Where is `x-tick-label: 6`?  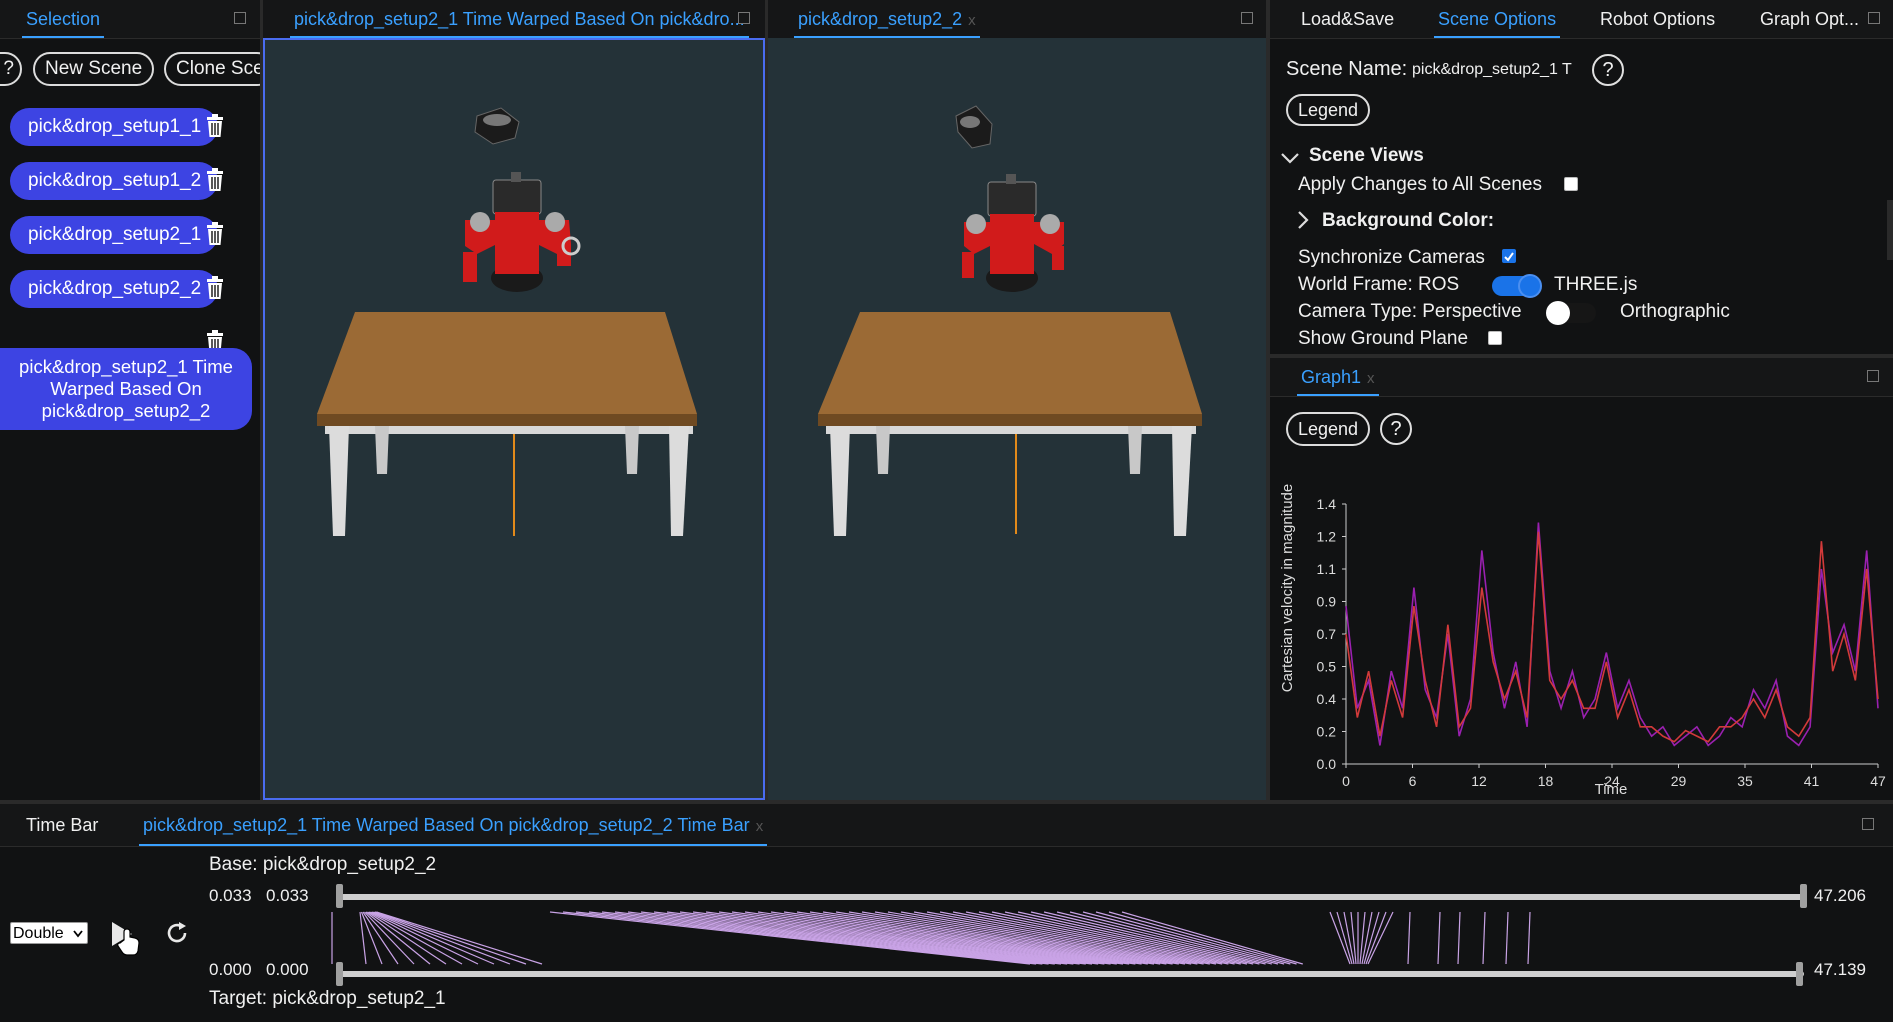
x-tick-label: 6 is located at coordinates (1413, 781).